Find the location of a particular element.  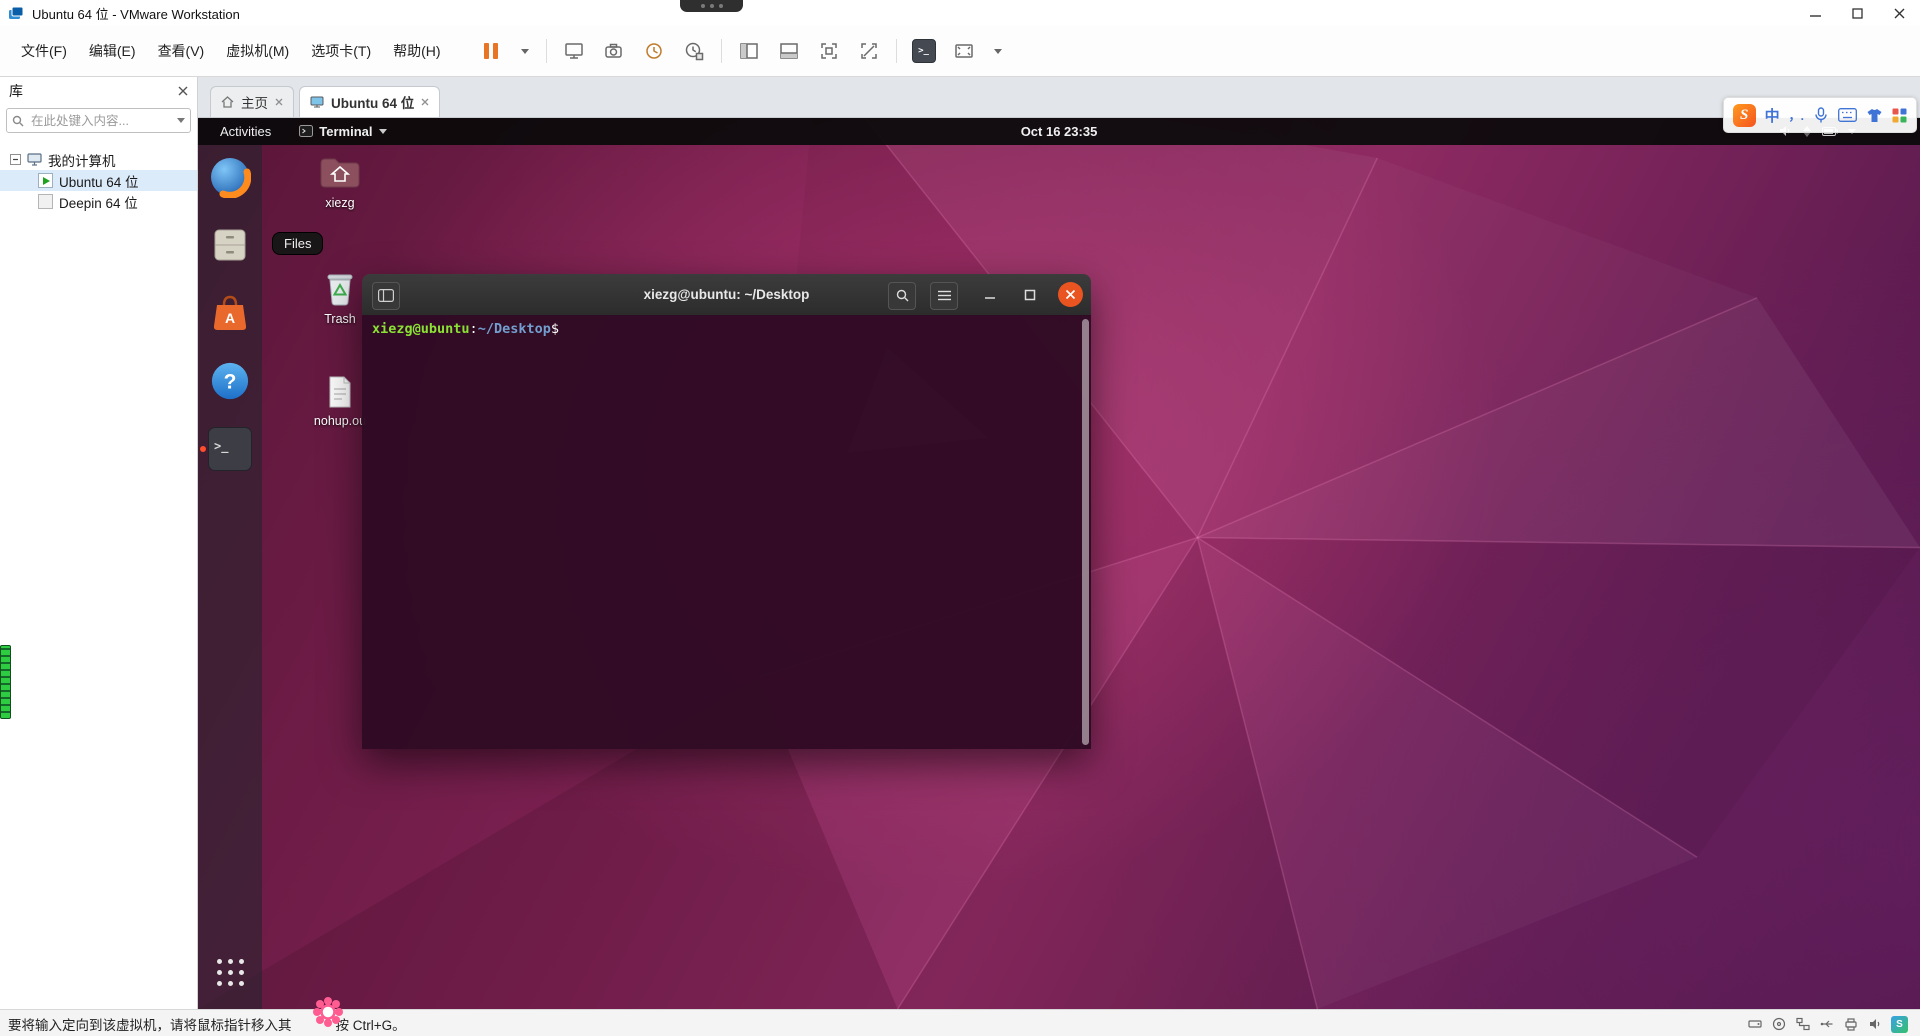

new-terminal-tab-button is located at coordinates (386, 295).